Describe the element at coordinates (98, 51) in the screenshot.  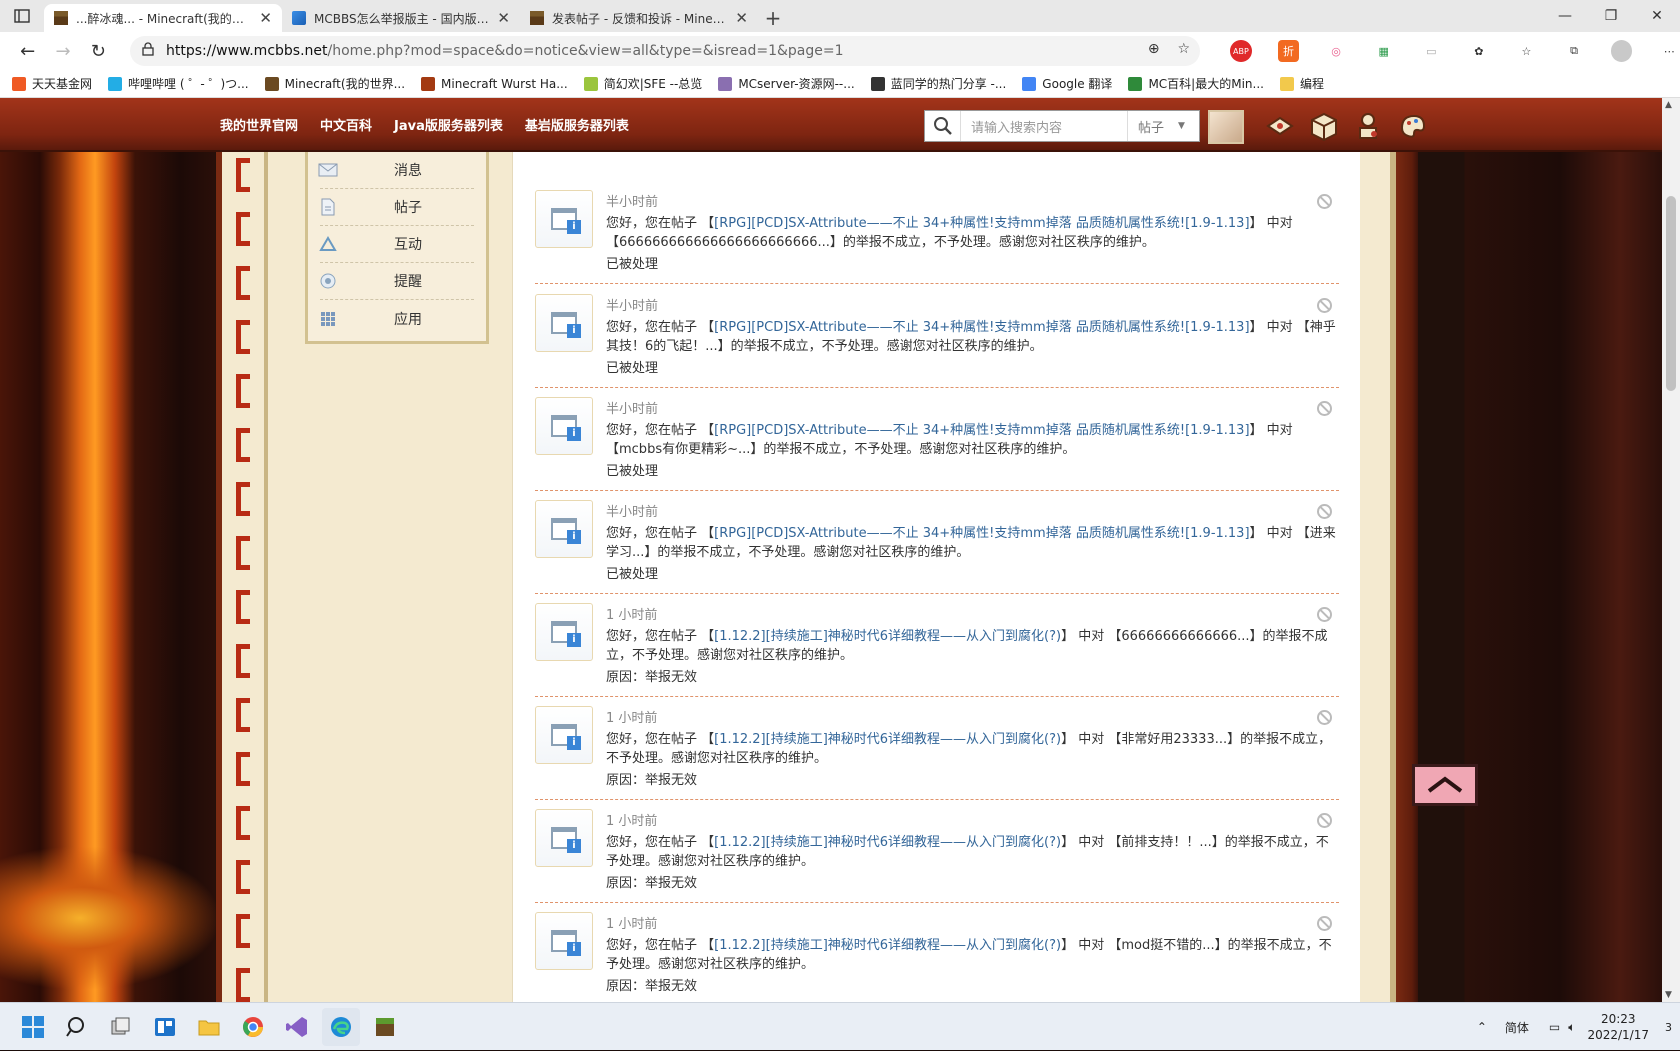
I see `reload-icon: ↻` at that location.